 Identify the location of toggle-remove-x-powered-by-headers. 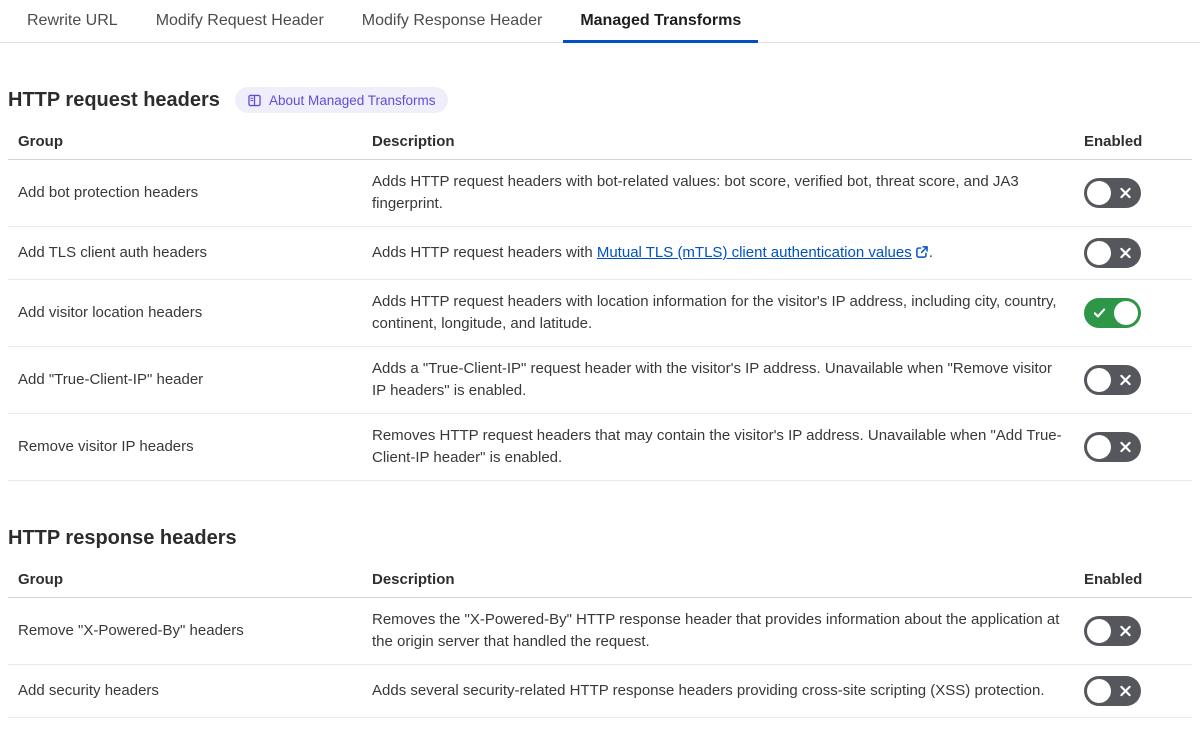
(1112, 631).